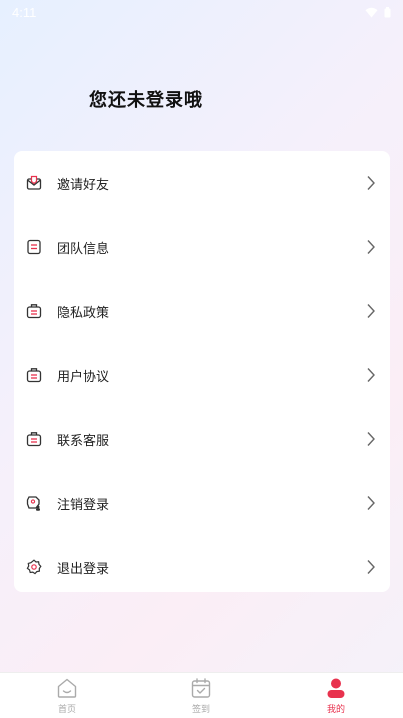 The image size is (403, 718). I want to click on login-prompt: 您还未登录哦, so click(146, 99).